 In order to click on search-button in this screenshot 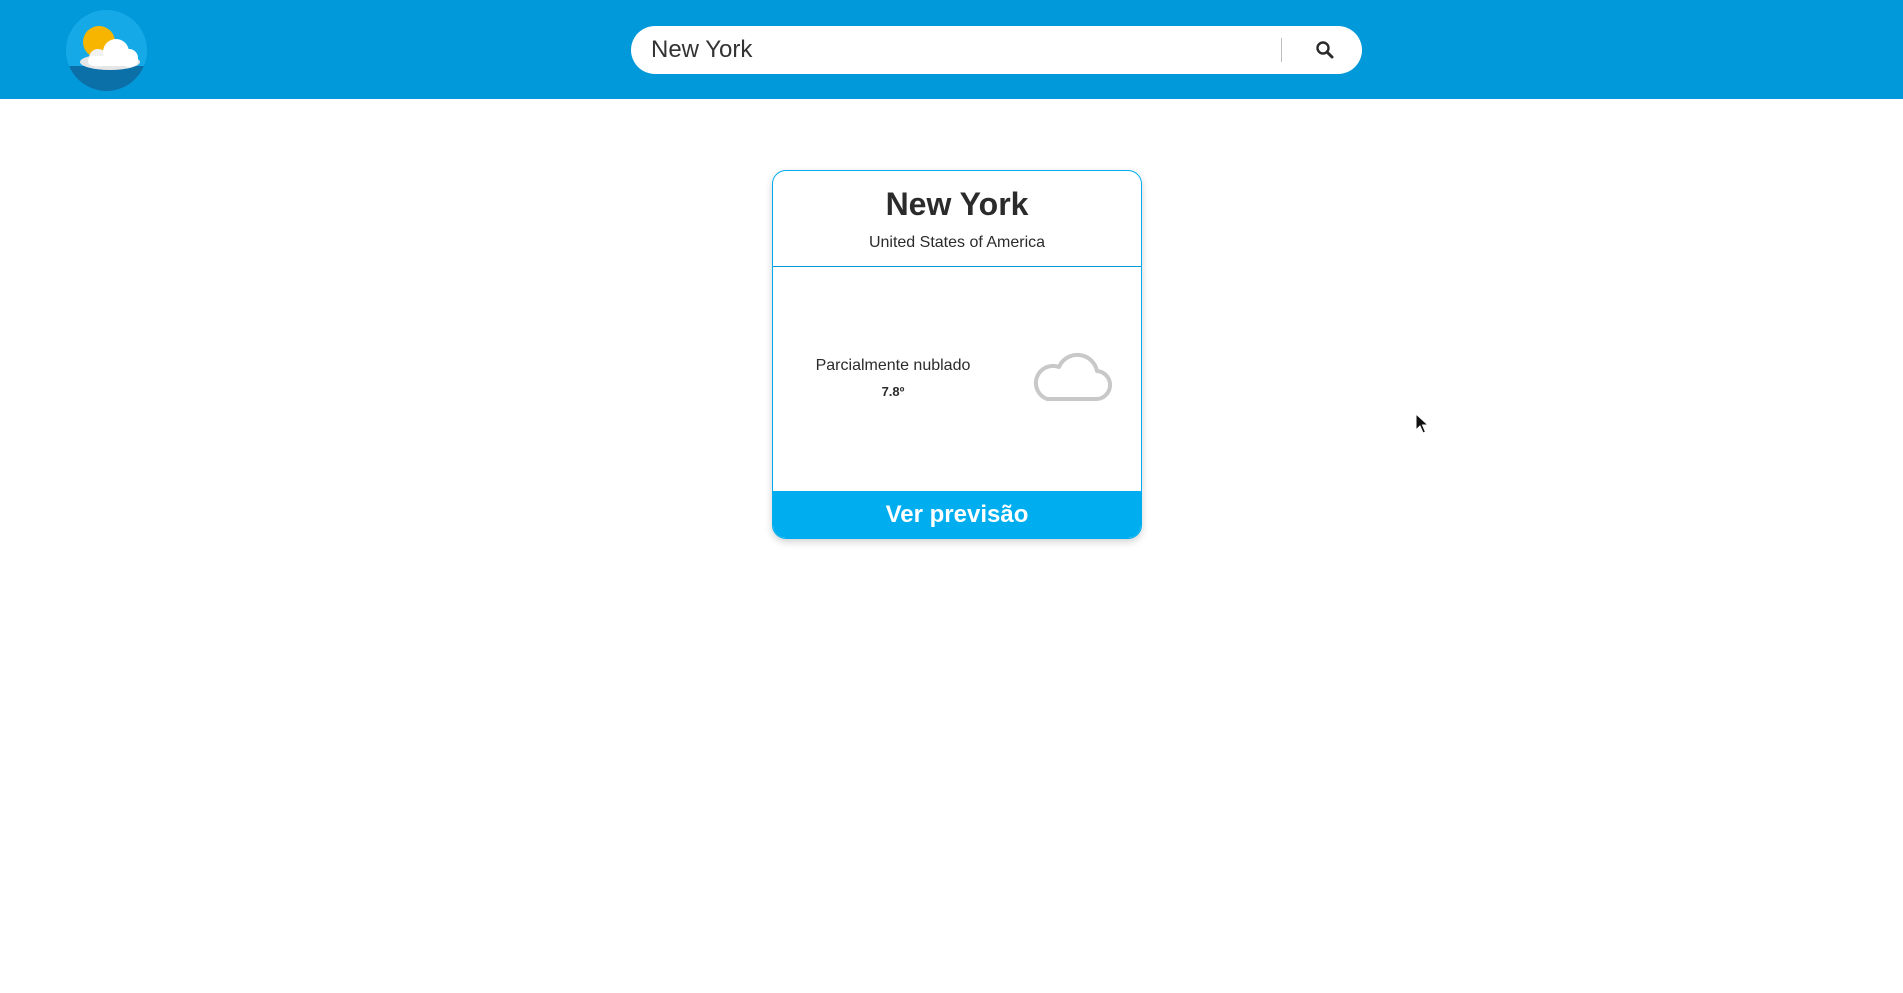, I will do `click(1325, 50)`.